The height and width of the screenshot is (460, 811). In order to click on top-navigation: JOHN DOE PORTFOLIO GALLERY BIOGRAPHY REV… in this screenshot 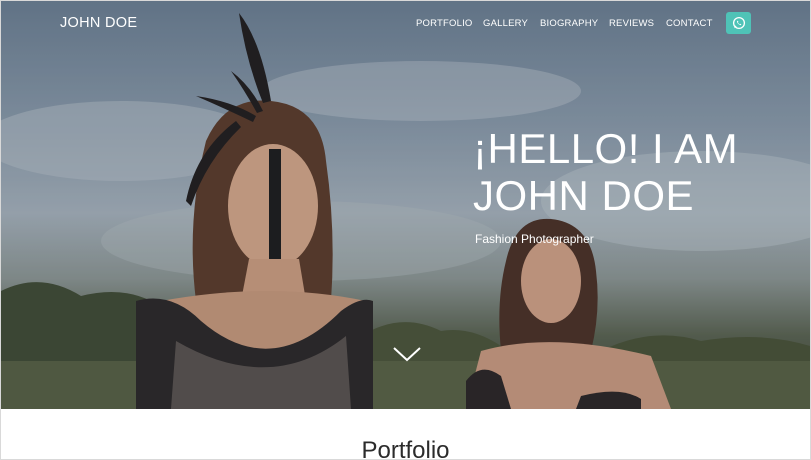, I will do `click(405, 24)`.